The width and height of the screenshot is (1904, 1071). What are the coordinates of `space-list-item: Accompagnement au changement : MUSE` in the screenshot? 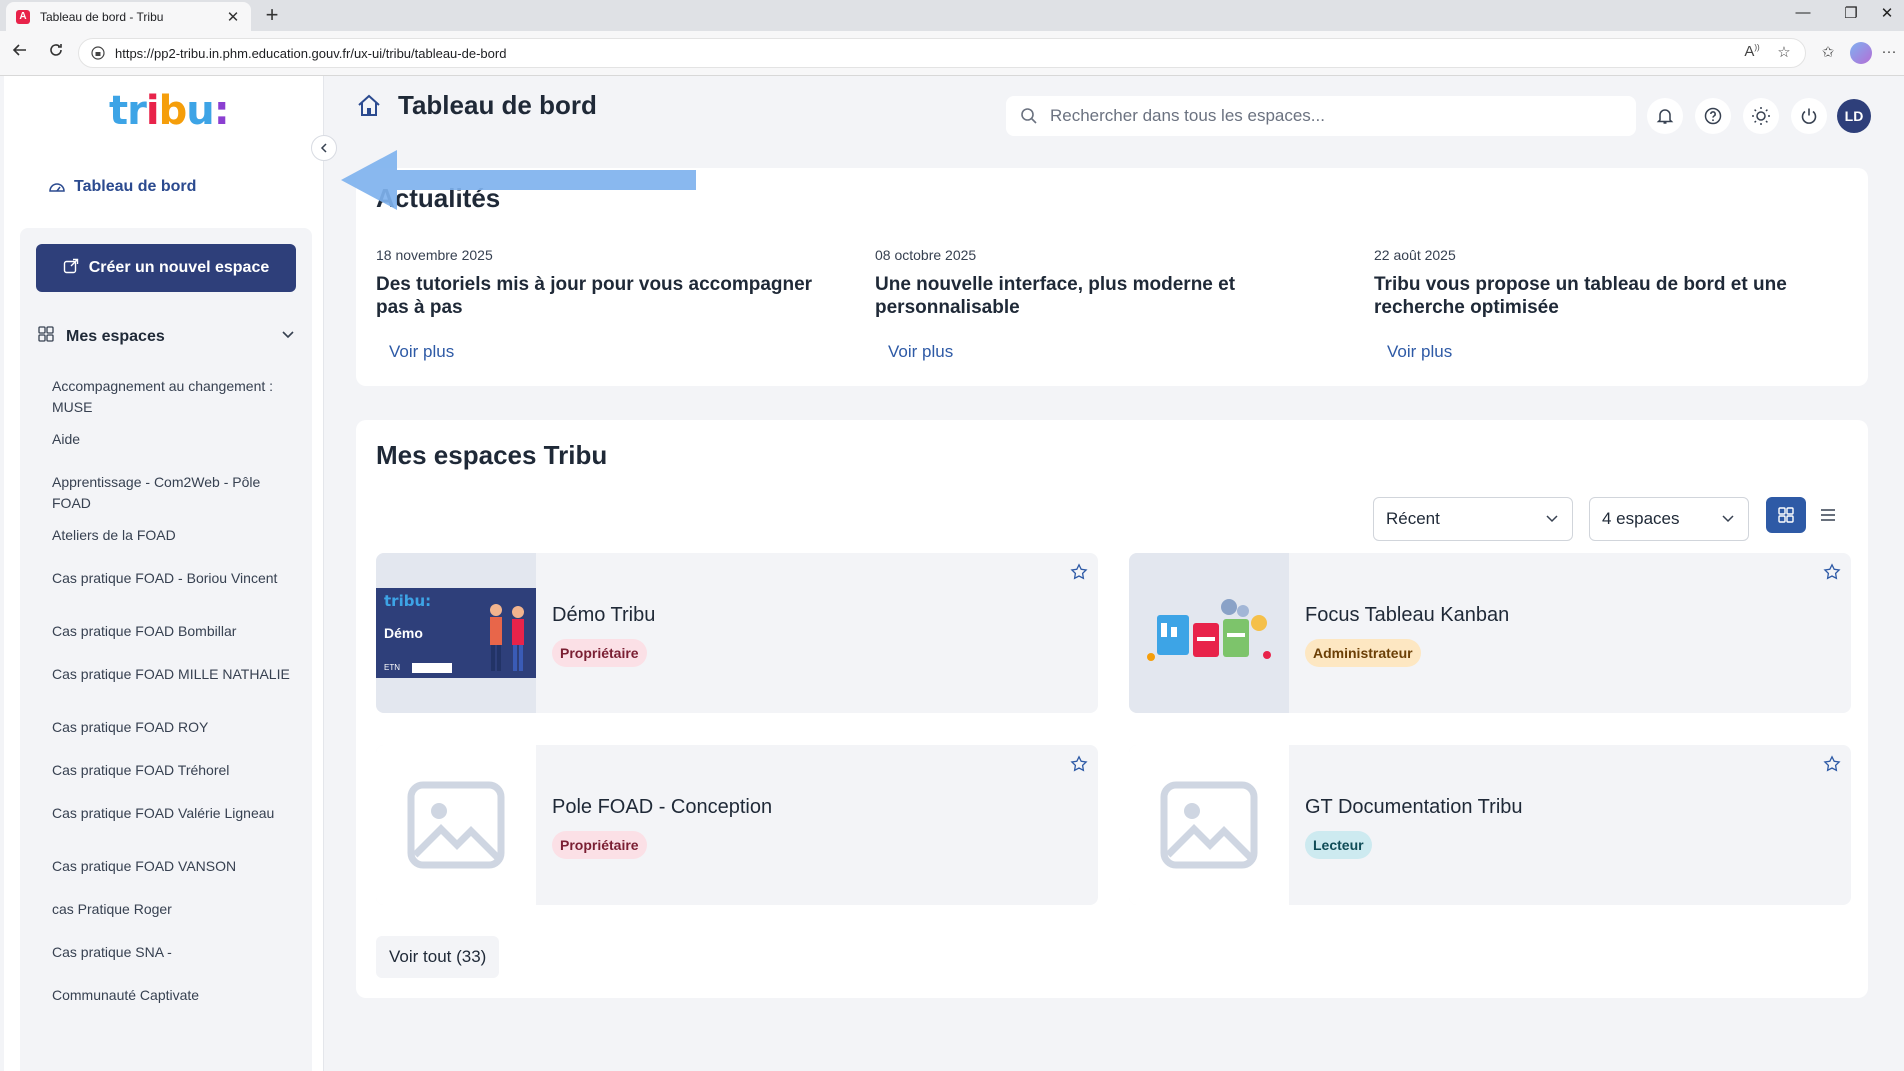 It's located at (172, 397).